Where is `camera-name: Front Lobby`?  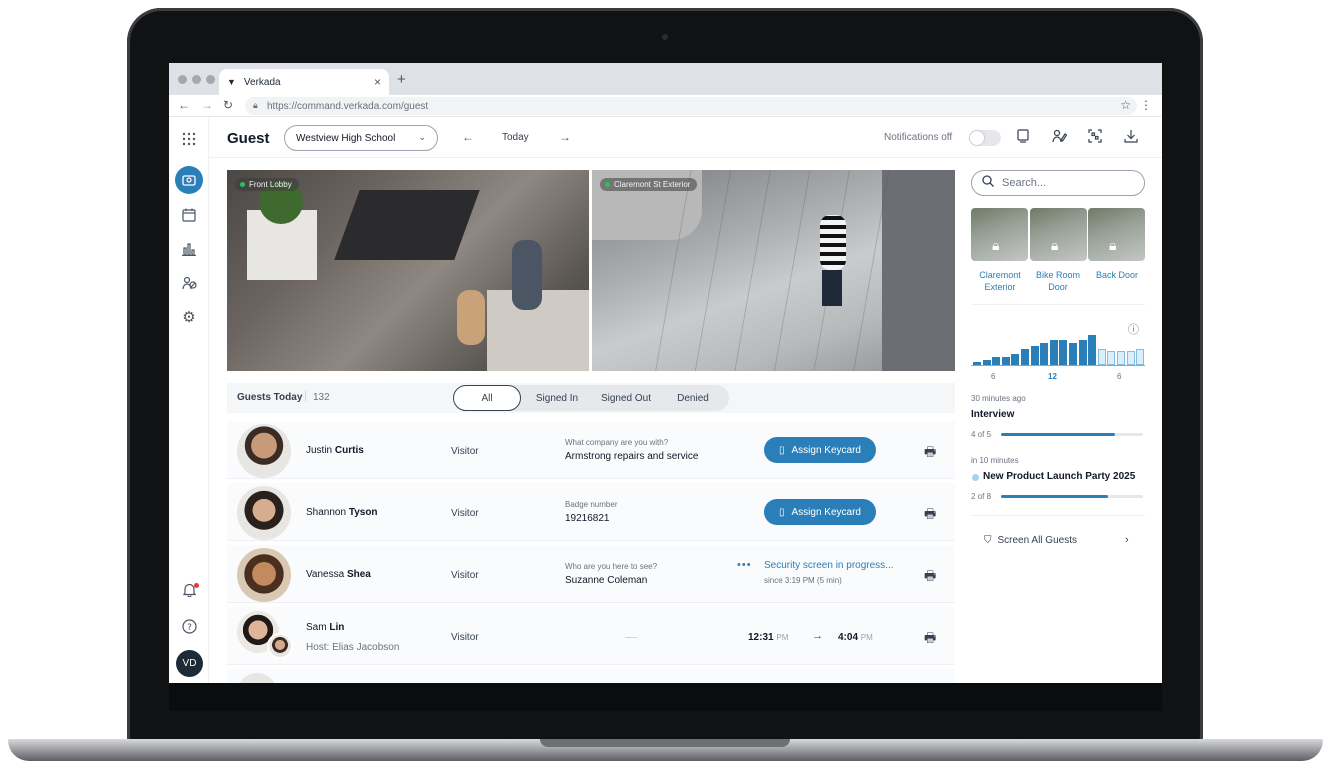 camera-name: Front Lobby is located at coordinates (270, 184).